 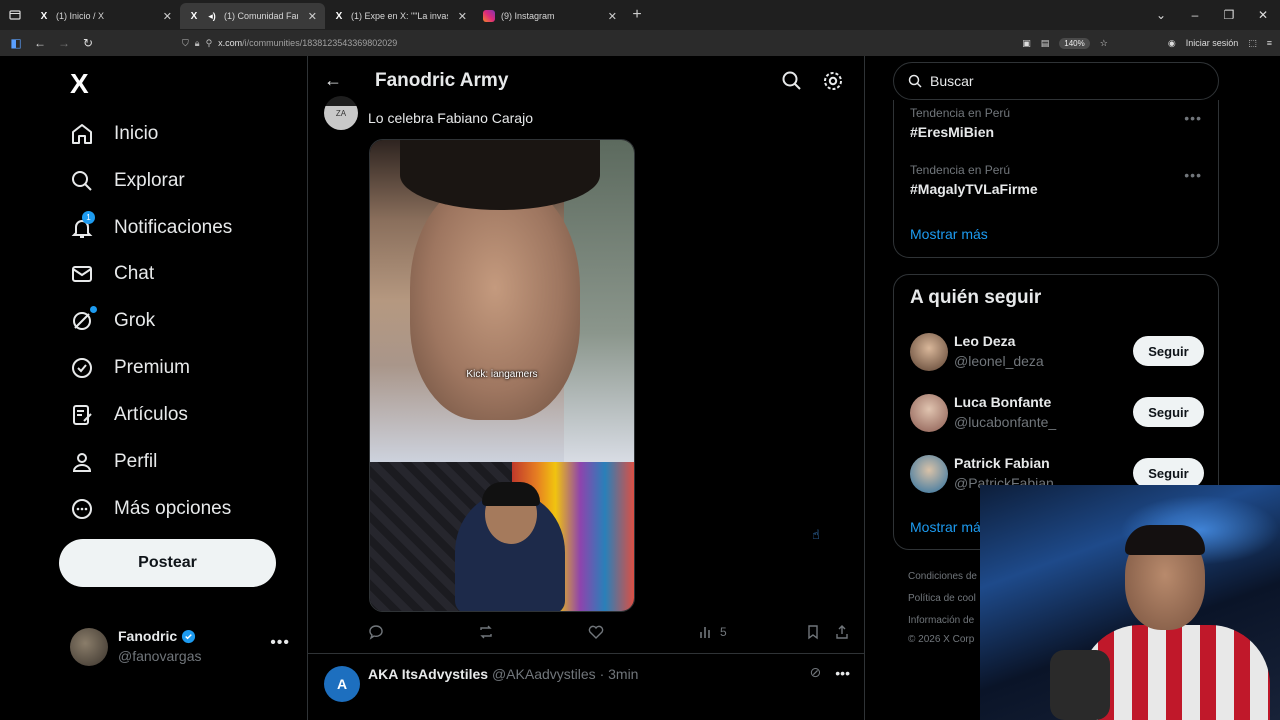 What do you see at coordinates (1057, 414) in the screenshot?
I see `follow-suggestion: Luca Bonfante @lucabonfante_ Seguir` at bounding box center [1057, 414].